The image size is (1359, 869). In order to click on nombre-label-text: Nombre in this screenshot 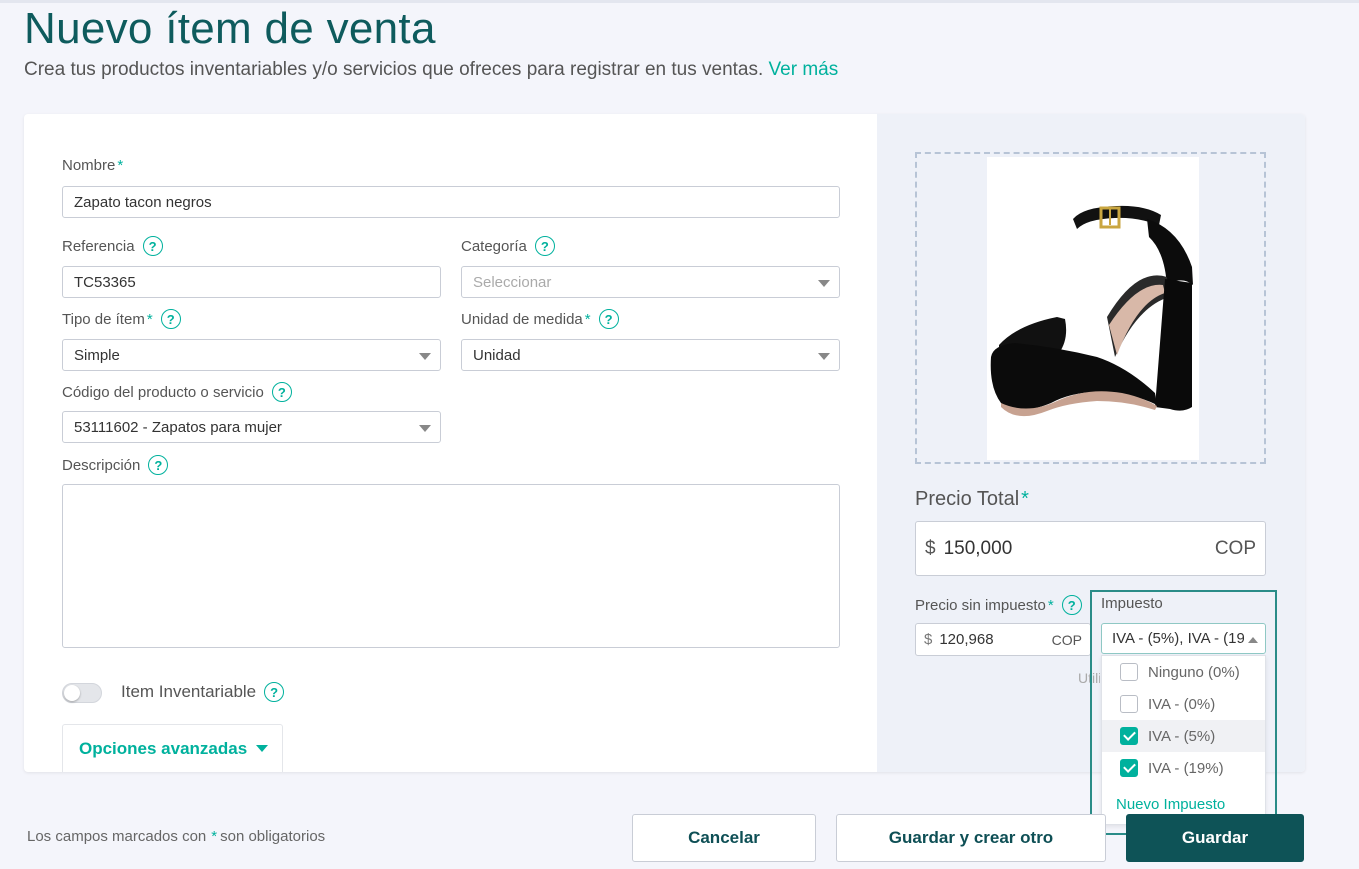, I will do `click(89, 165)`.